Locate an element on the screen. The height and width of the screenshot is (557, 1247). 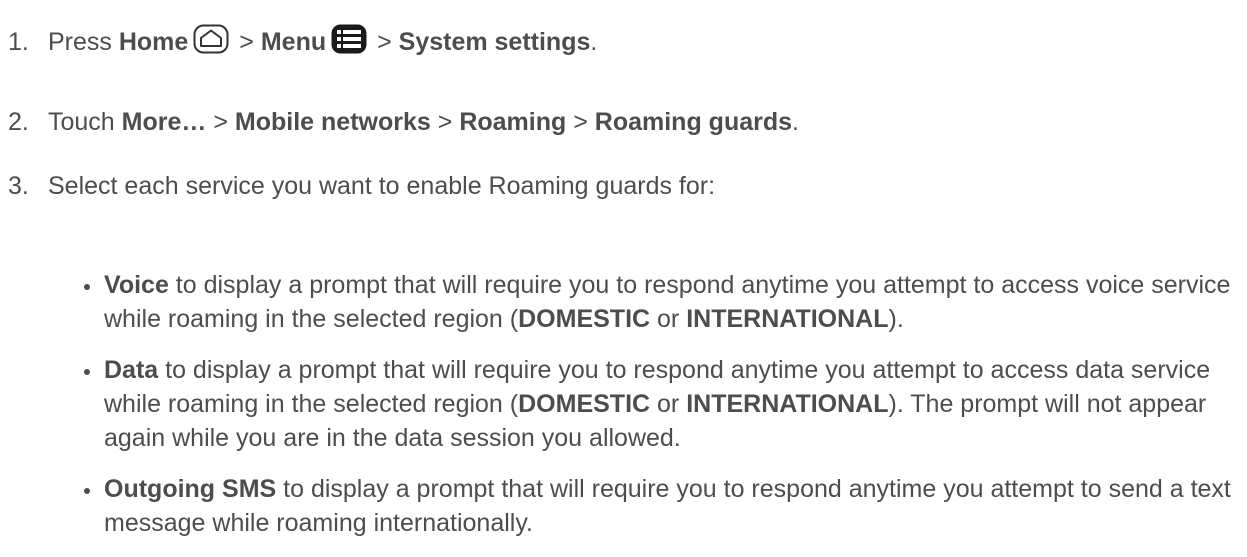
step-number: 2. is located at coordinates (18, 122).